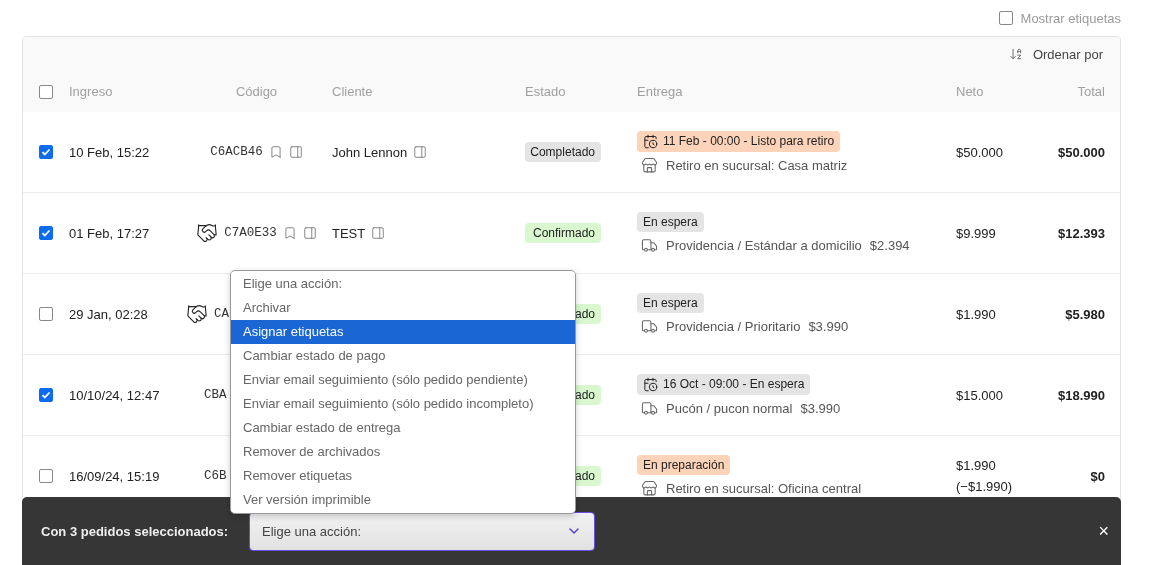 The width and height of the screenshot is (1149, 565). What do you see at coordinates (215, 395) in the screenshot?
I see `order-code: CBA` at bounding box center [215, 395].